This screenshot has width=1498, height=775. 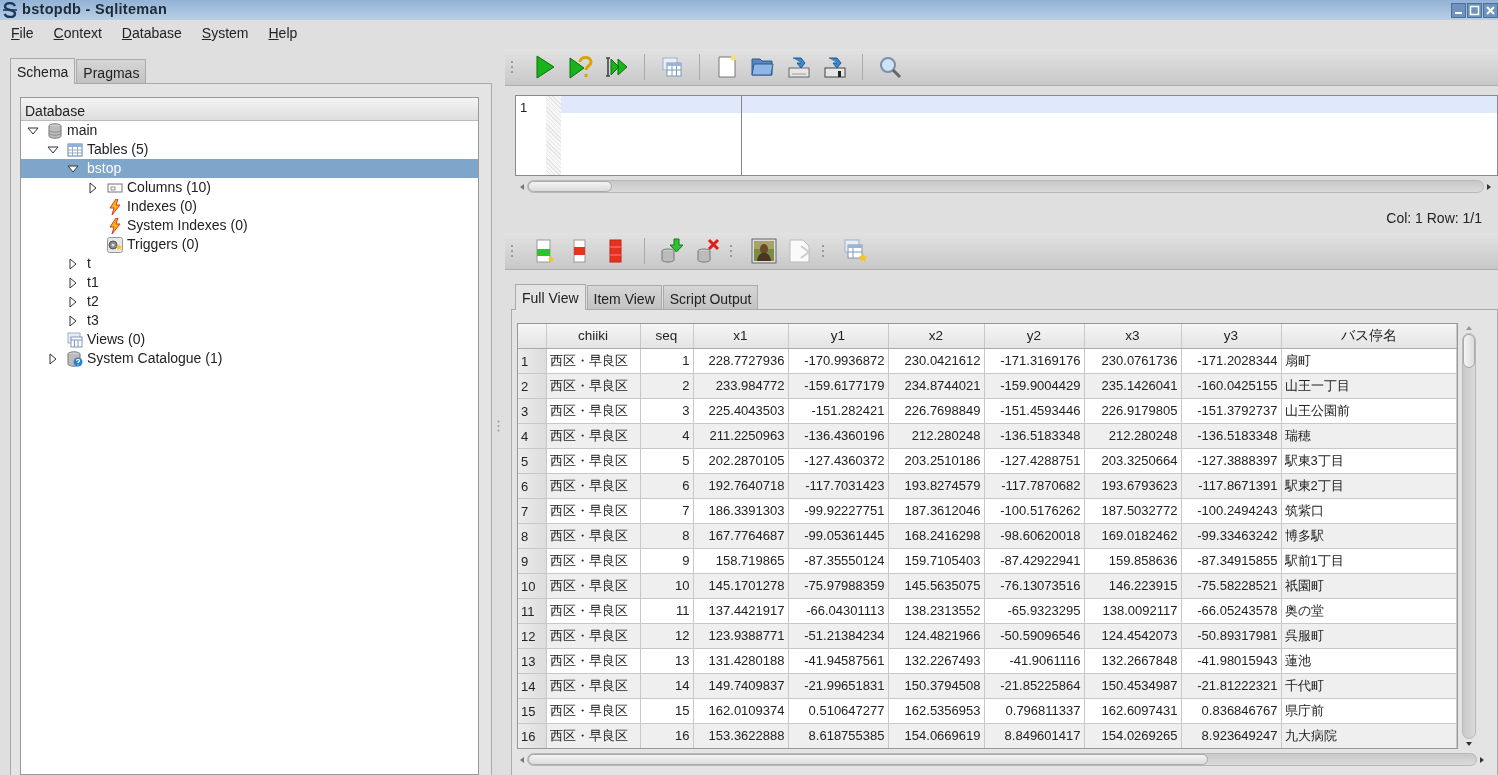 What do you see at coordinates (1132, 435) in the screenshot?
I see `table-cell: 212.280248` at bounding box center [1132, 435].